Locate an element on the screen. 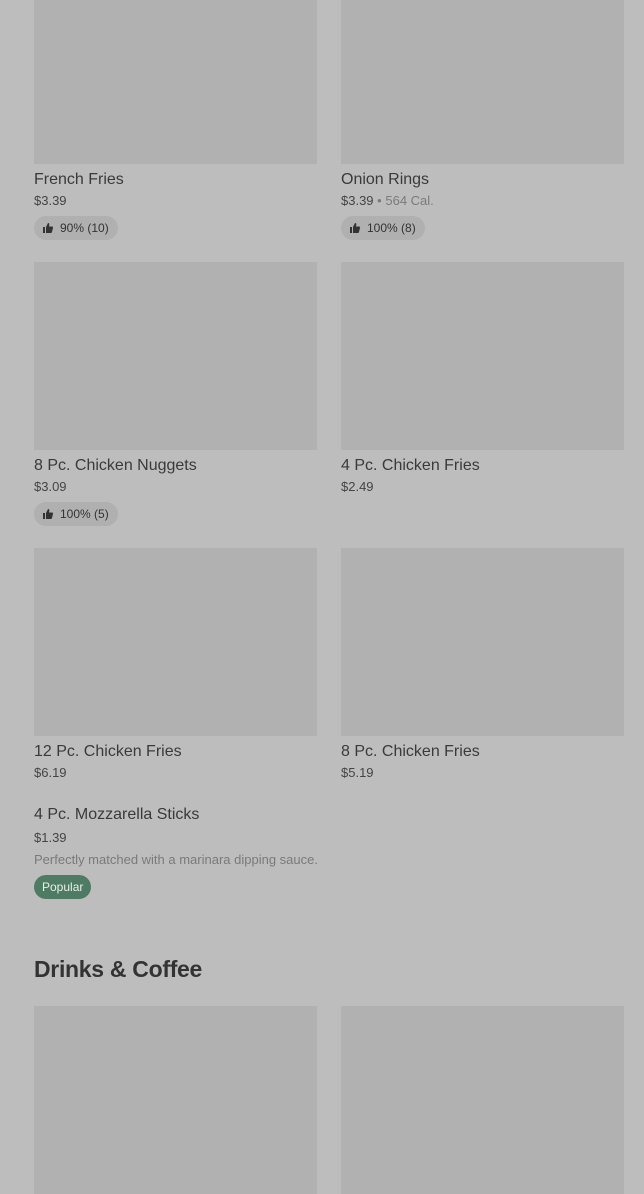 This screenshot has height=1194, width=644. price-text: $3.09 is located at coordinates (50, 486).